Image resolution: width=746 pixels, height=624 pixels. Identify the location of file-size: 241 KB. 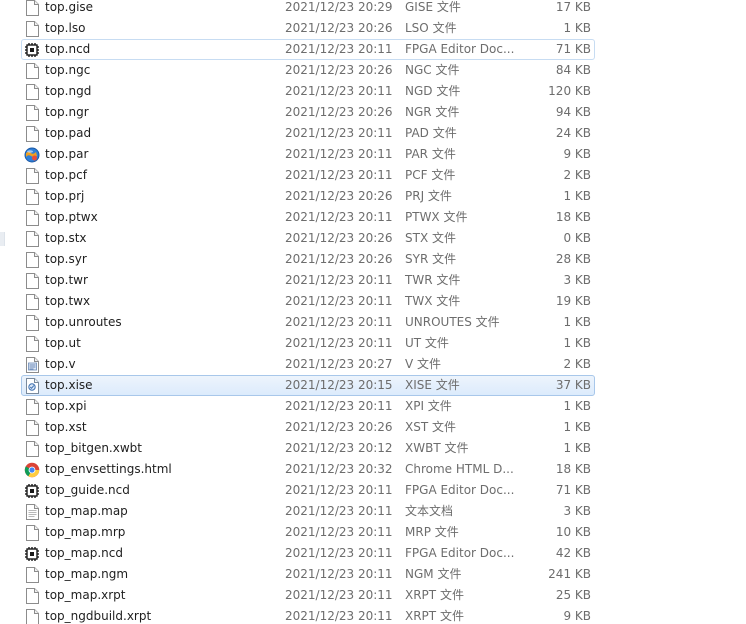
(569, 574).